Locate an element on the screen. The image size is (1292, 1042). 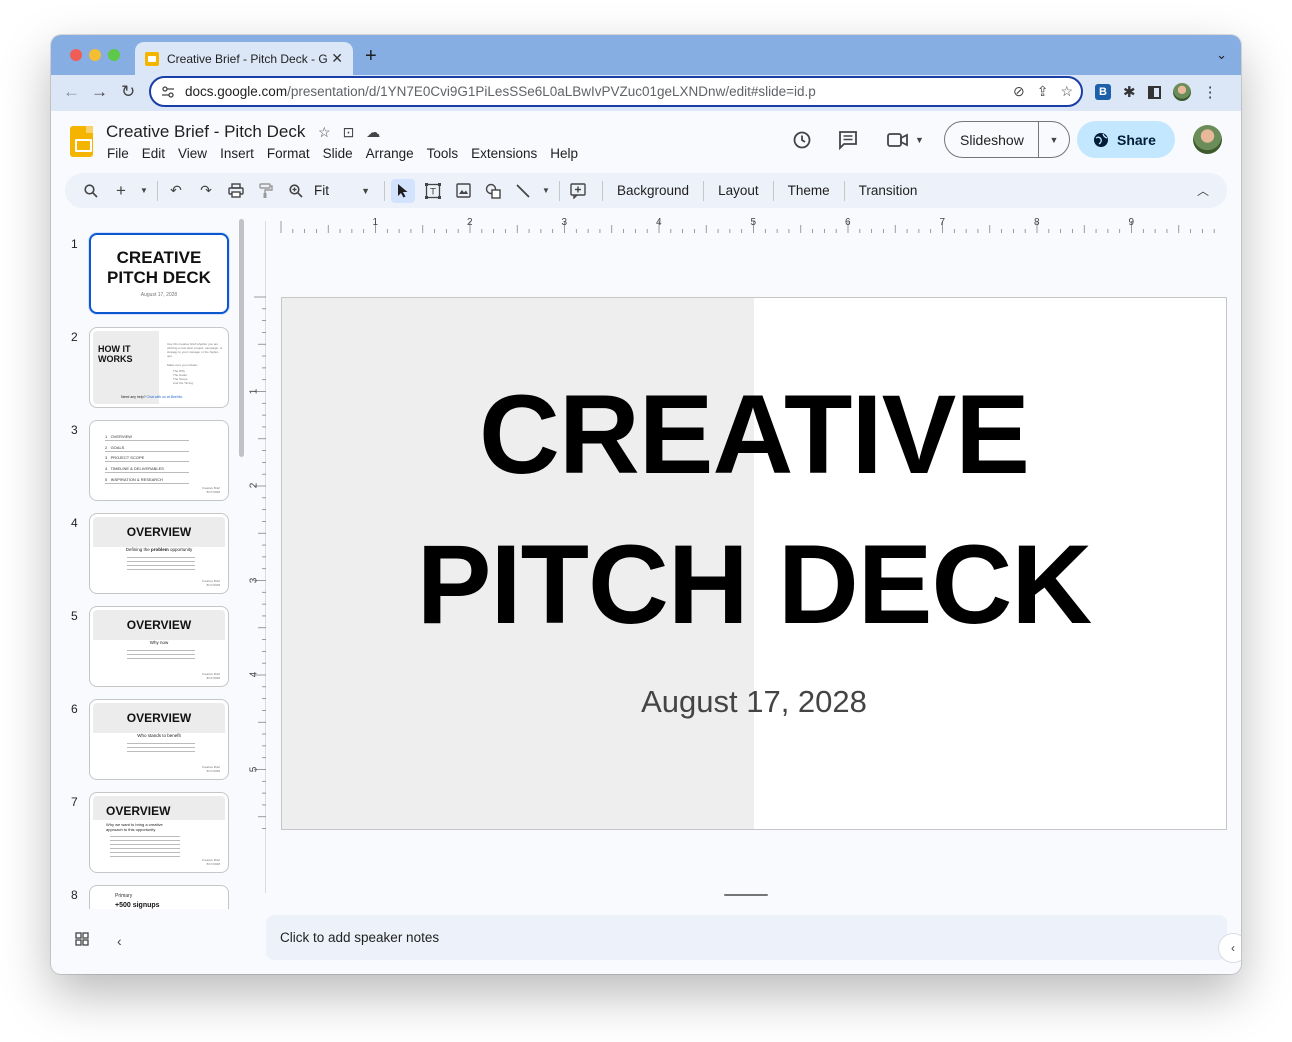
select-cursor-icon is located at coordinates (403, 190).